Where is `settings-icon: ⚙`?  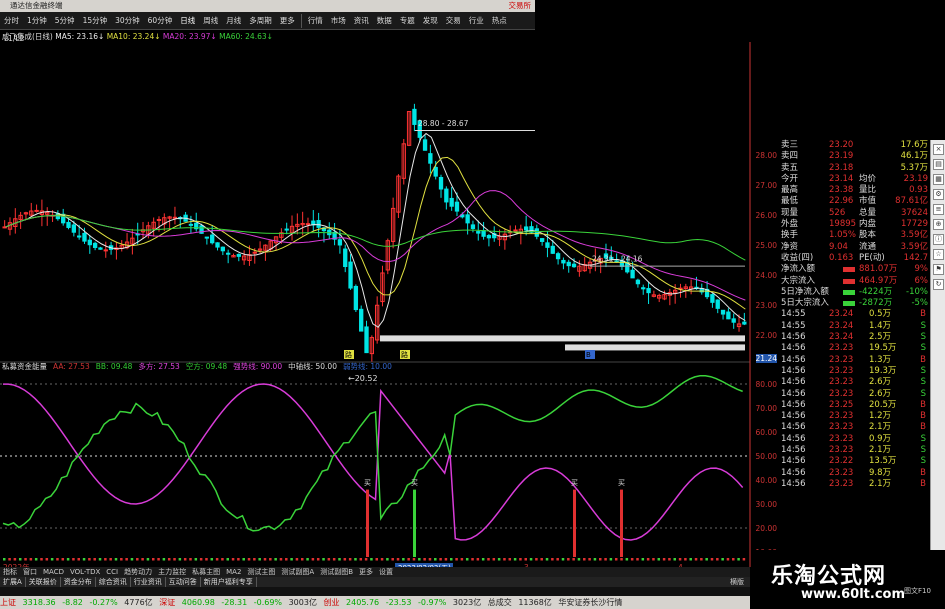 settings-icon: ⚙ is located at coordinates (938, 194).